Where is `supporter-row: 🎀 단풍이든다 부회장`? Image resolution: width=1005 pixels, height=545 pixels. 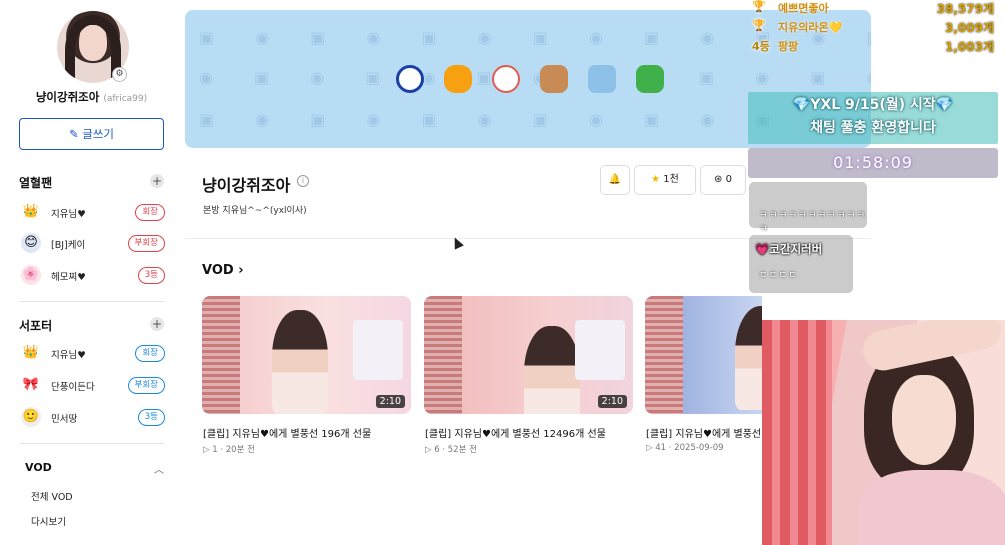
supporter-row: 🎀 단풍이든다 부회장 is located at coordinates (92, 386).